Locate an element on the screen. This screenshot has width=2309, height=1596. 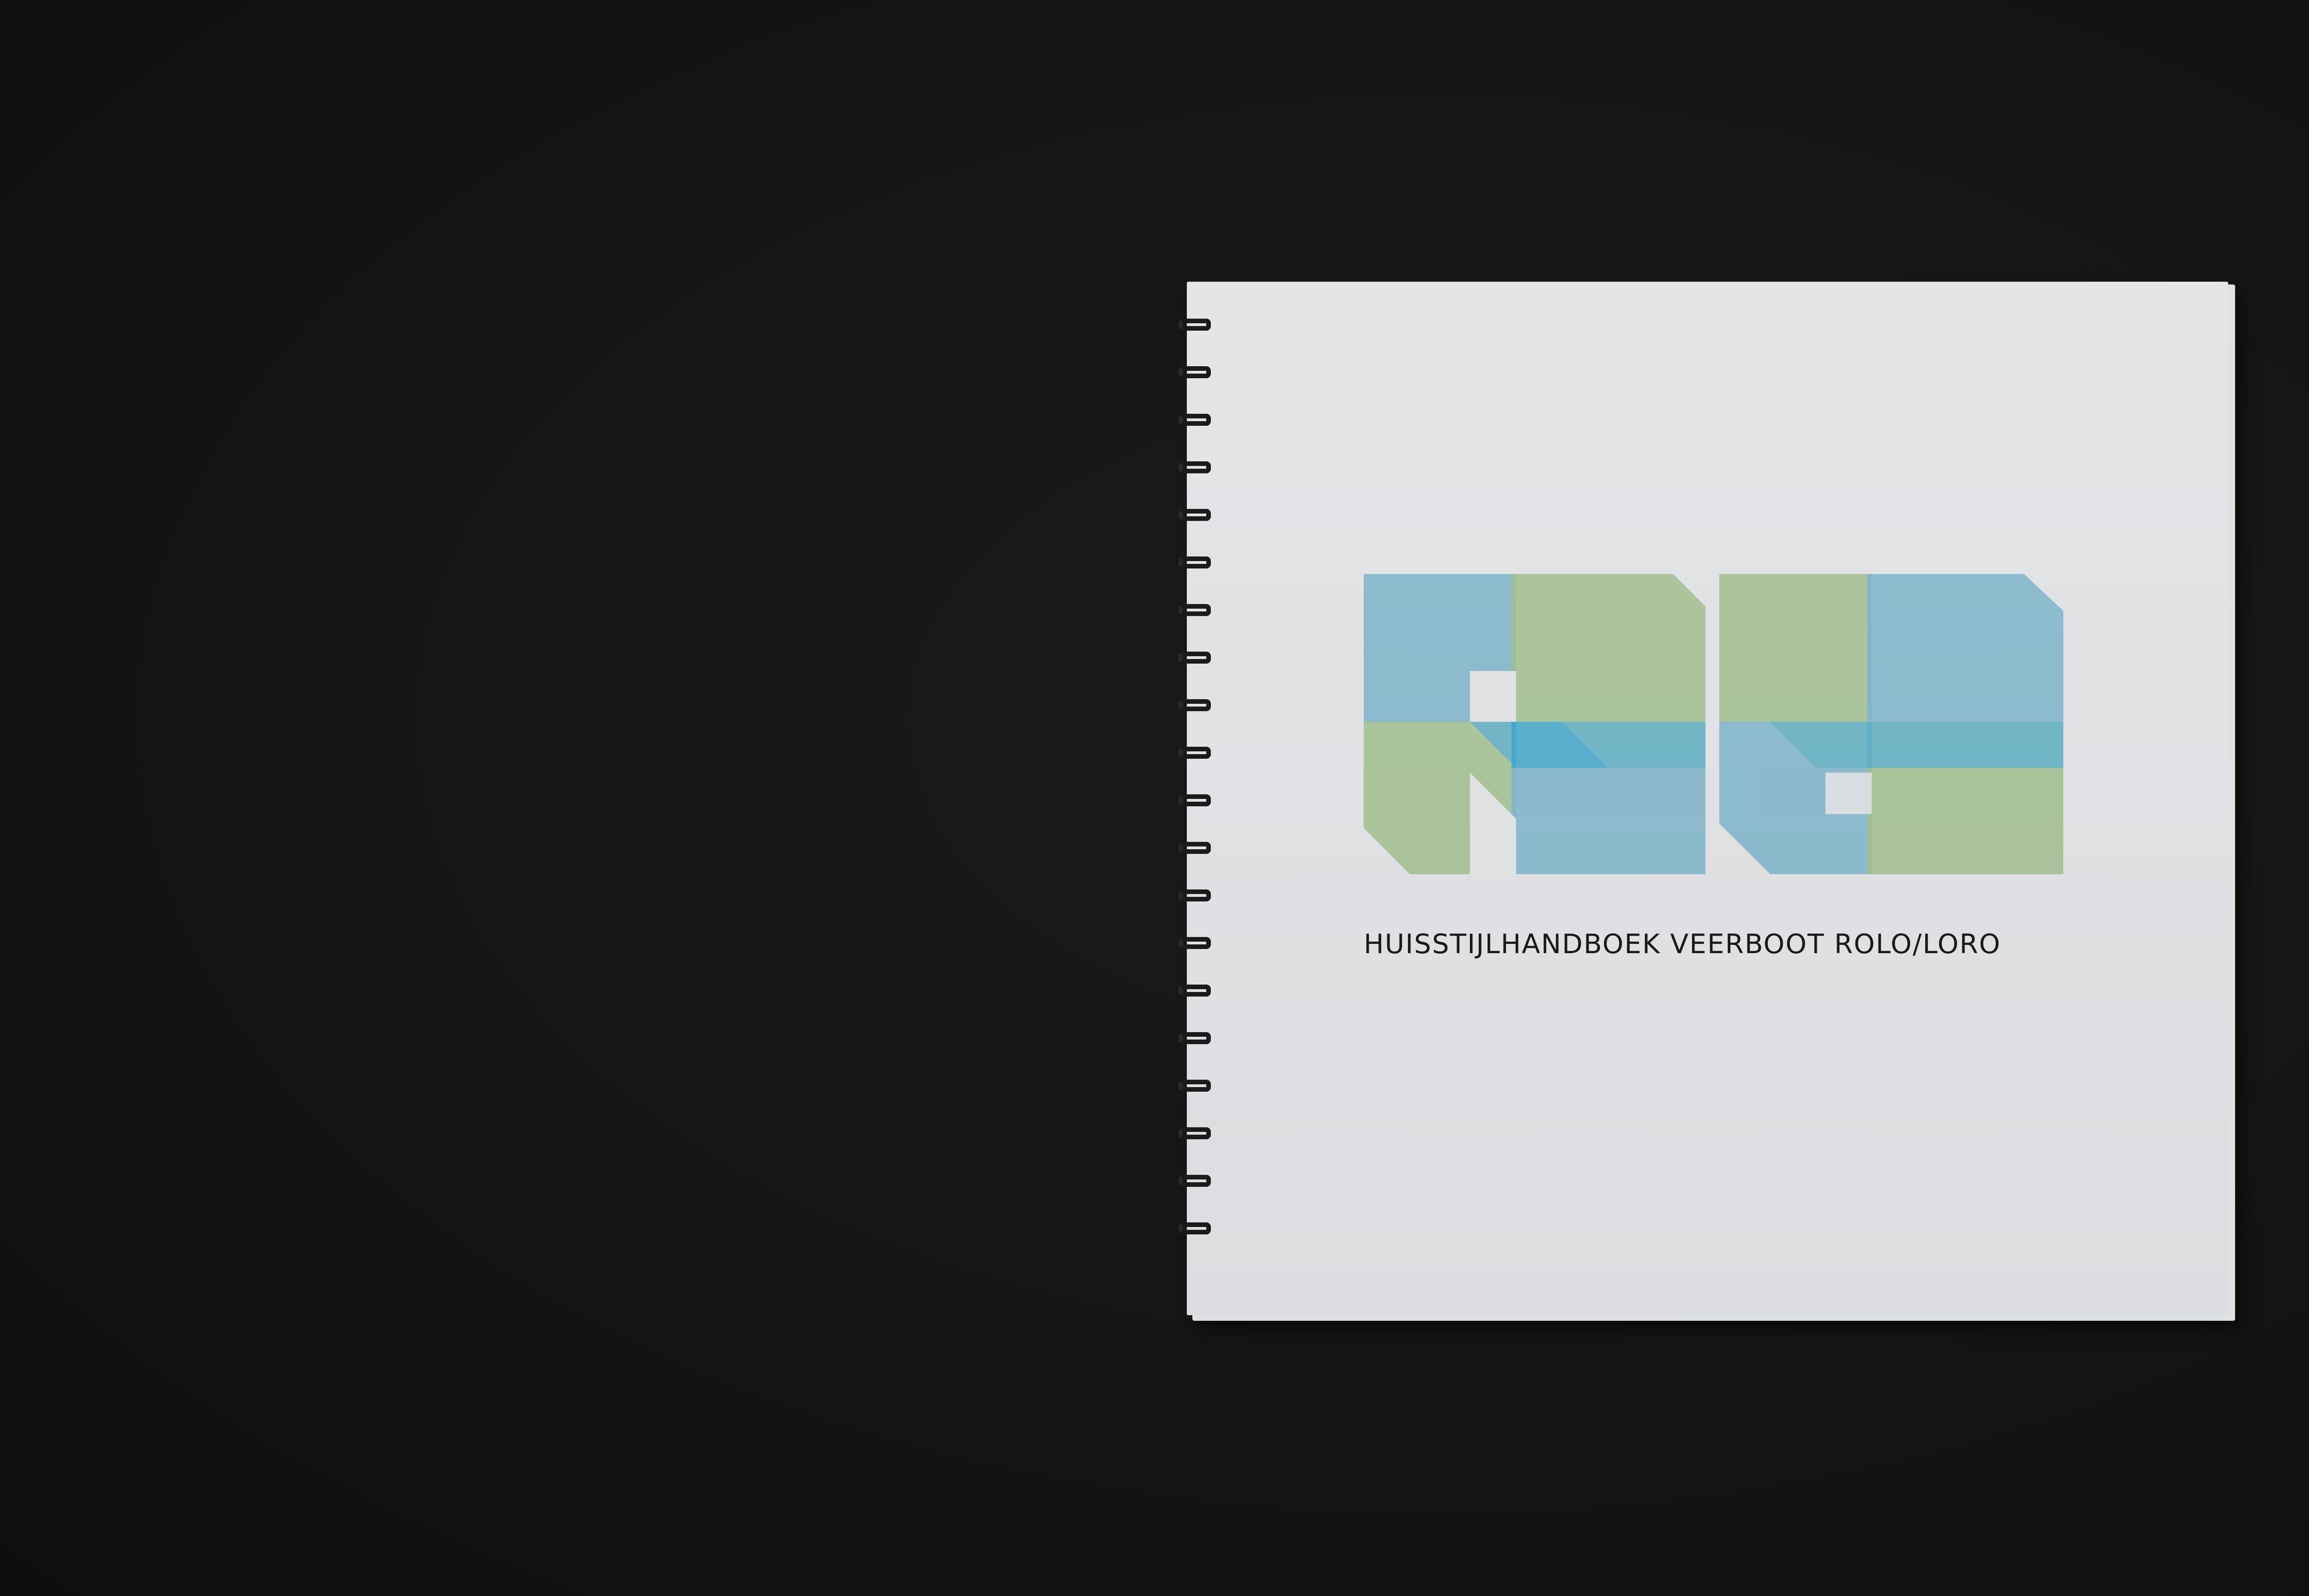
logo-letter-o is located at coordinates (1608, 724).